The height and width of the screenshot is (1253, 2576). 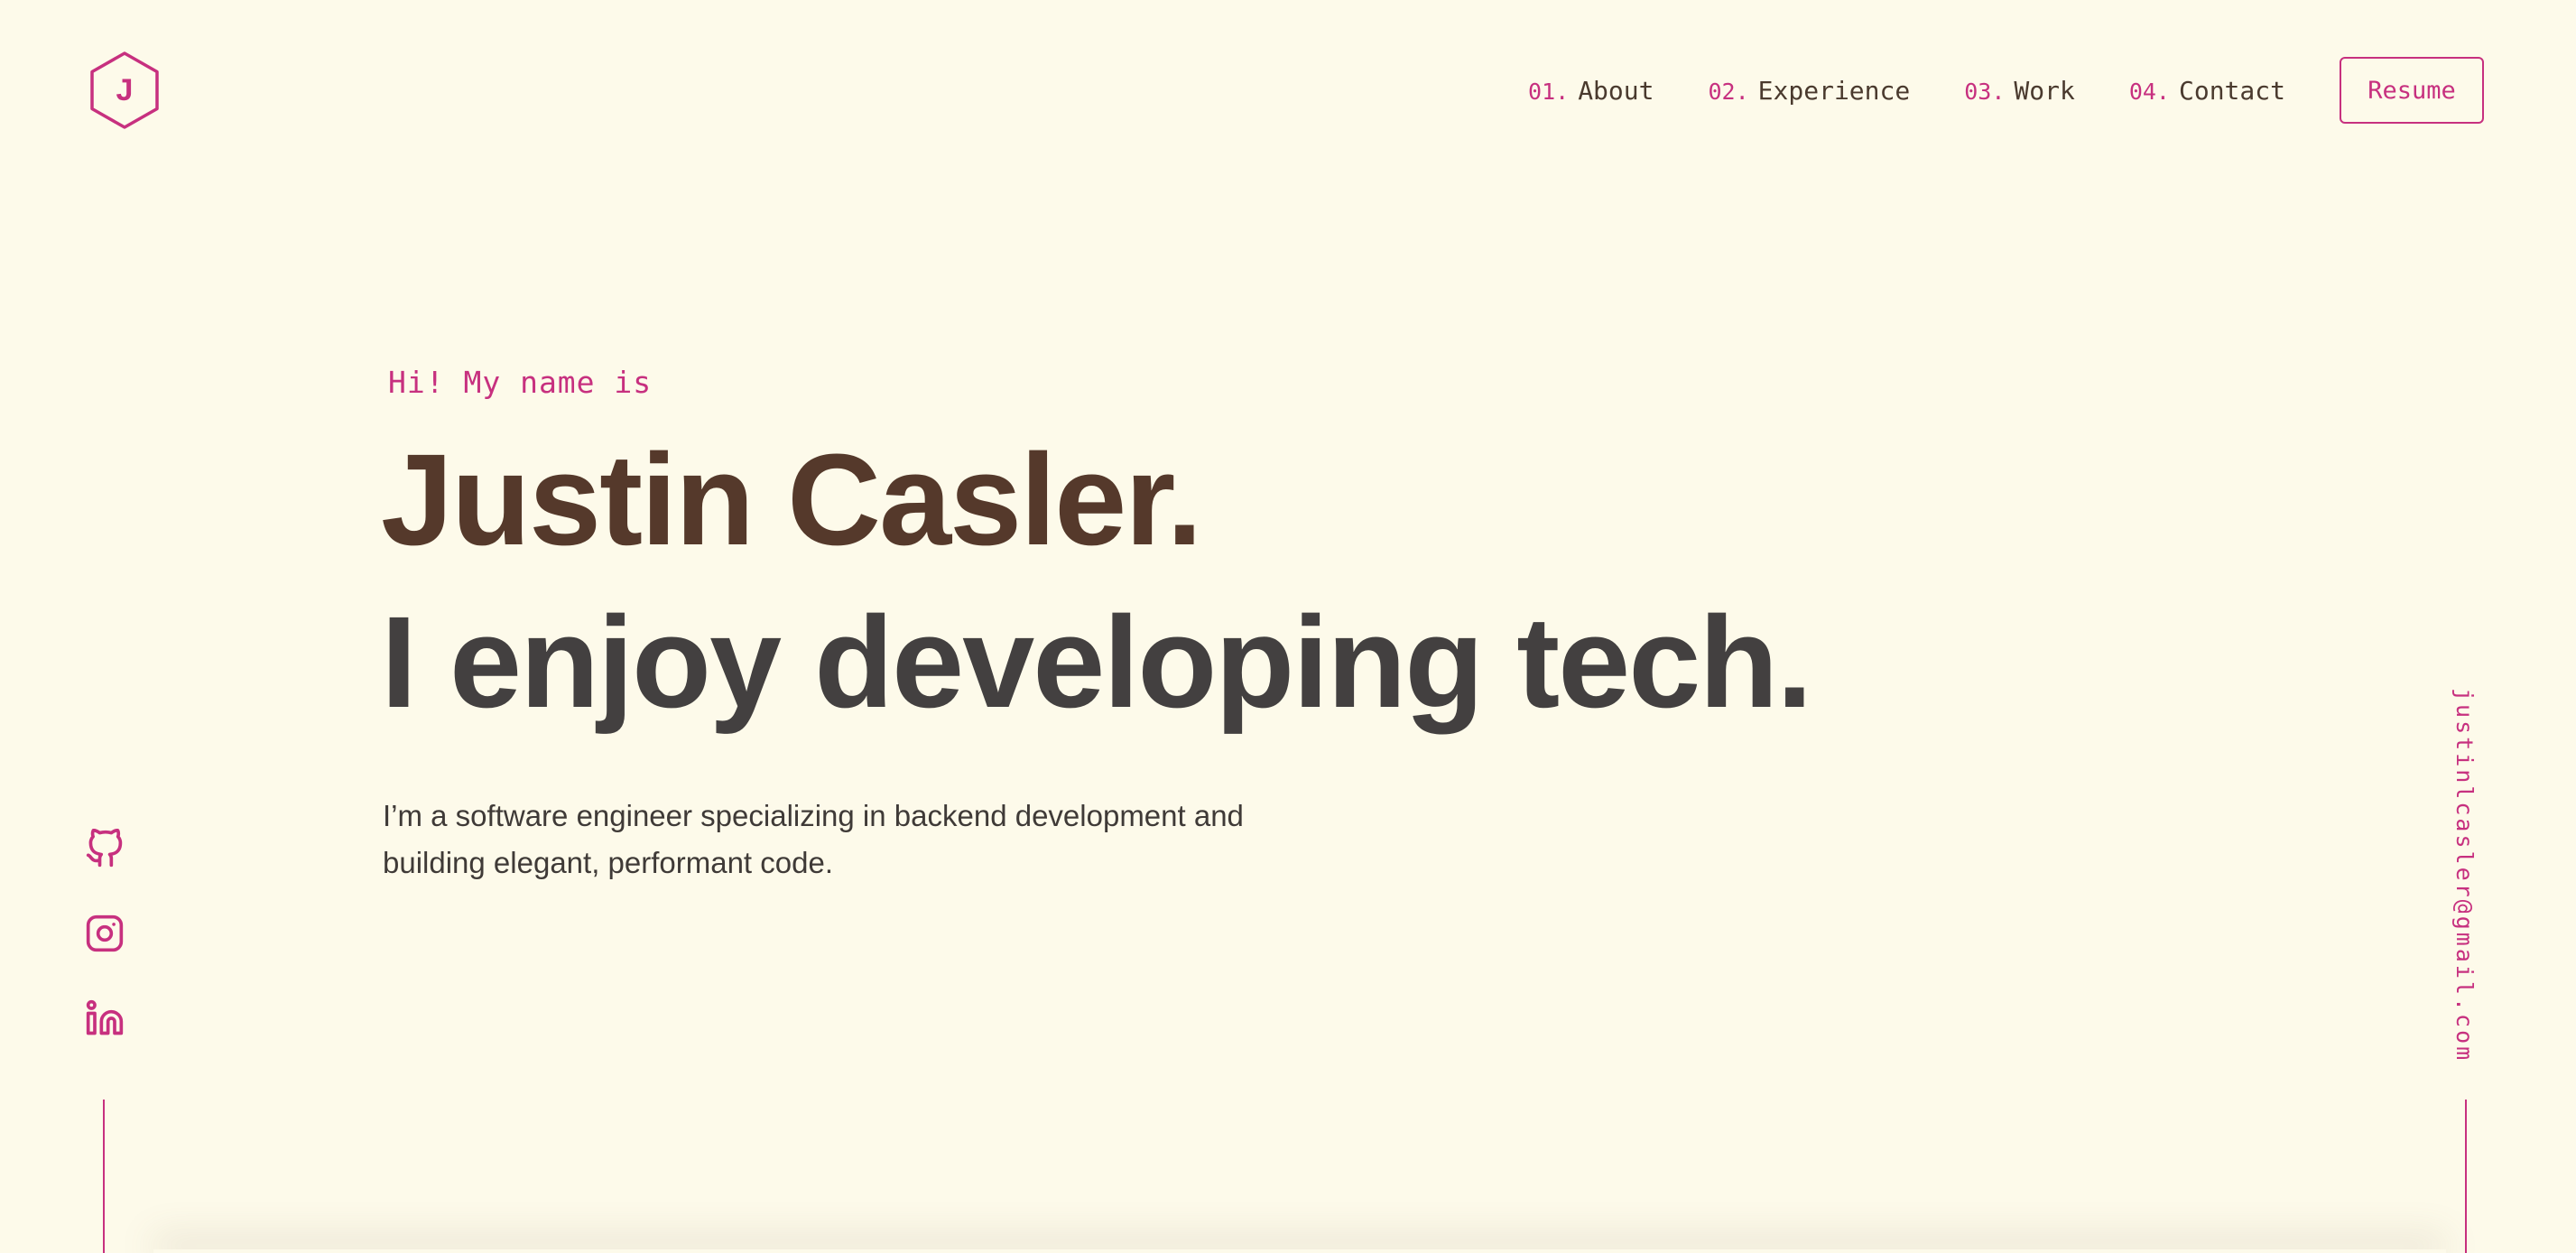 I want to click on nav-item-label: About, so click(x=1616, y=91).